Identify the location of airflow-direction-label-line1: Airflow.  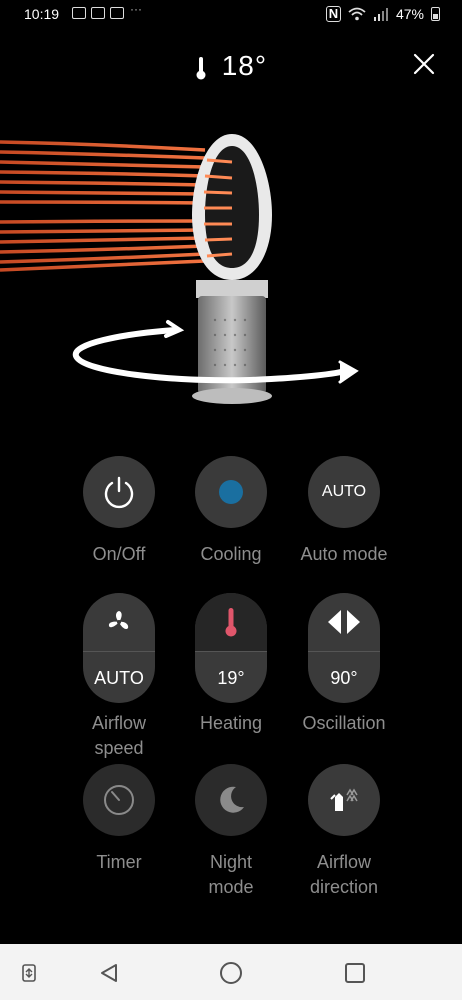
(343, 862).